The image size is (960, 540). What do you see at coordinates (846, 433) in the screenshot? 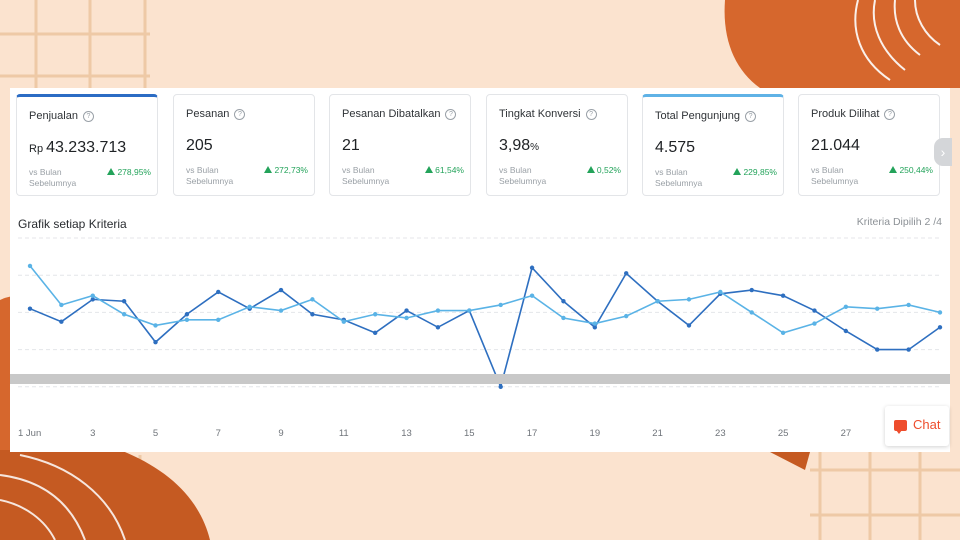
I see `x-tick-label: 27` at bounding box center [846, 433].